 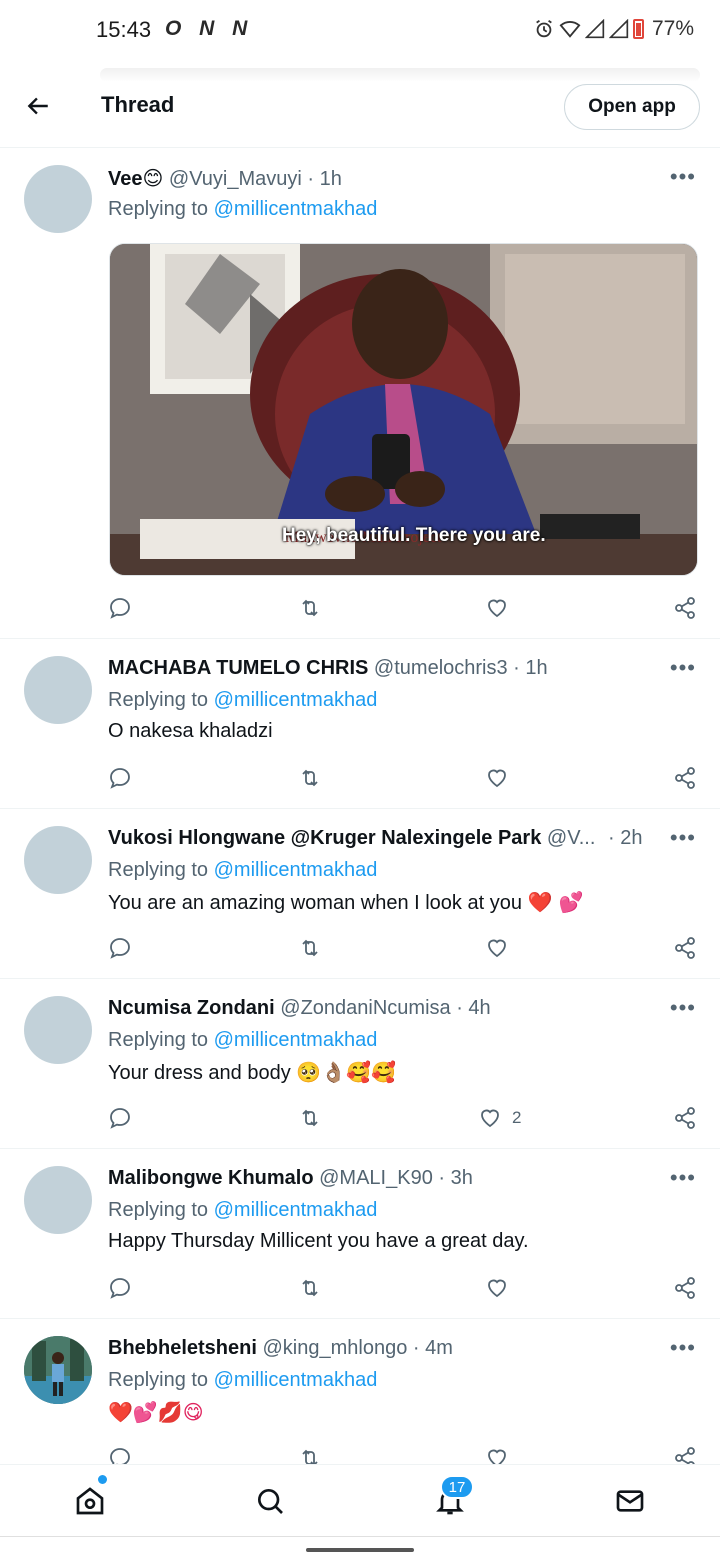 I want to click on tweet-time: · 3h, so click(x=455, y=1178).